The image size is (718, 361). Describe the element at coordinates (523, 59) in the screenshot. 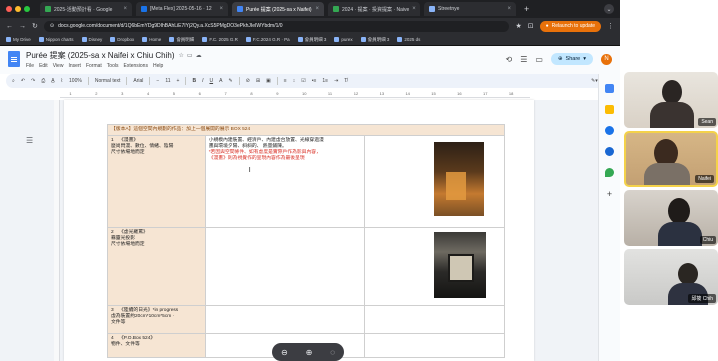

I see `comments-icon: ☰` at that location.